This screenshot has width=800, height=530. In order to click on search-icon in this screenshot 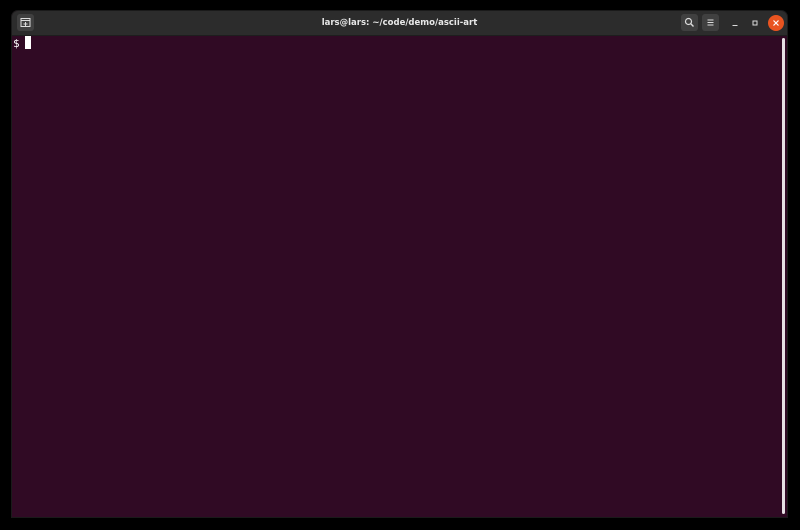, I will do `click(689, 22)`.